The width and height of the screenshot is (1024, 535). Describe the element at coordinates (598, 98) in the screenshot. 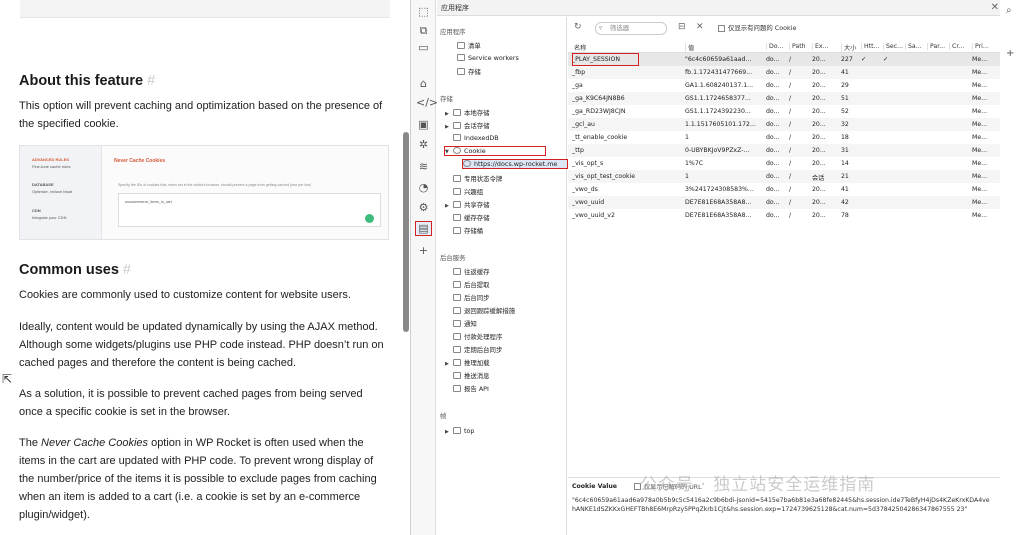

I see `cell-name: _ga_K9C64JN8B6` at that location.